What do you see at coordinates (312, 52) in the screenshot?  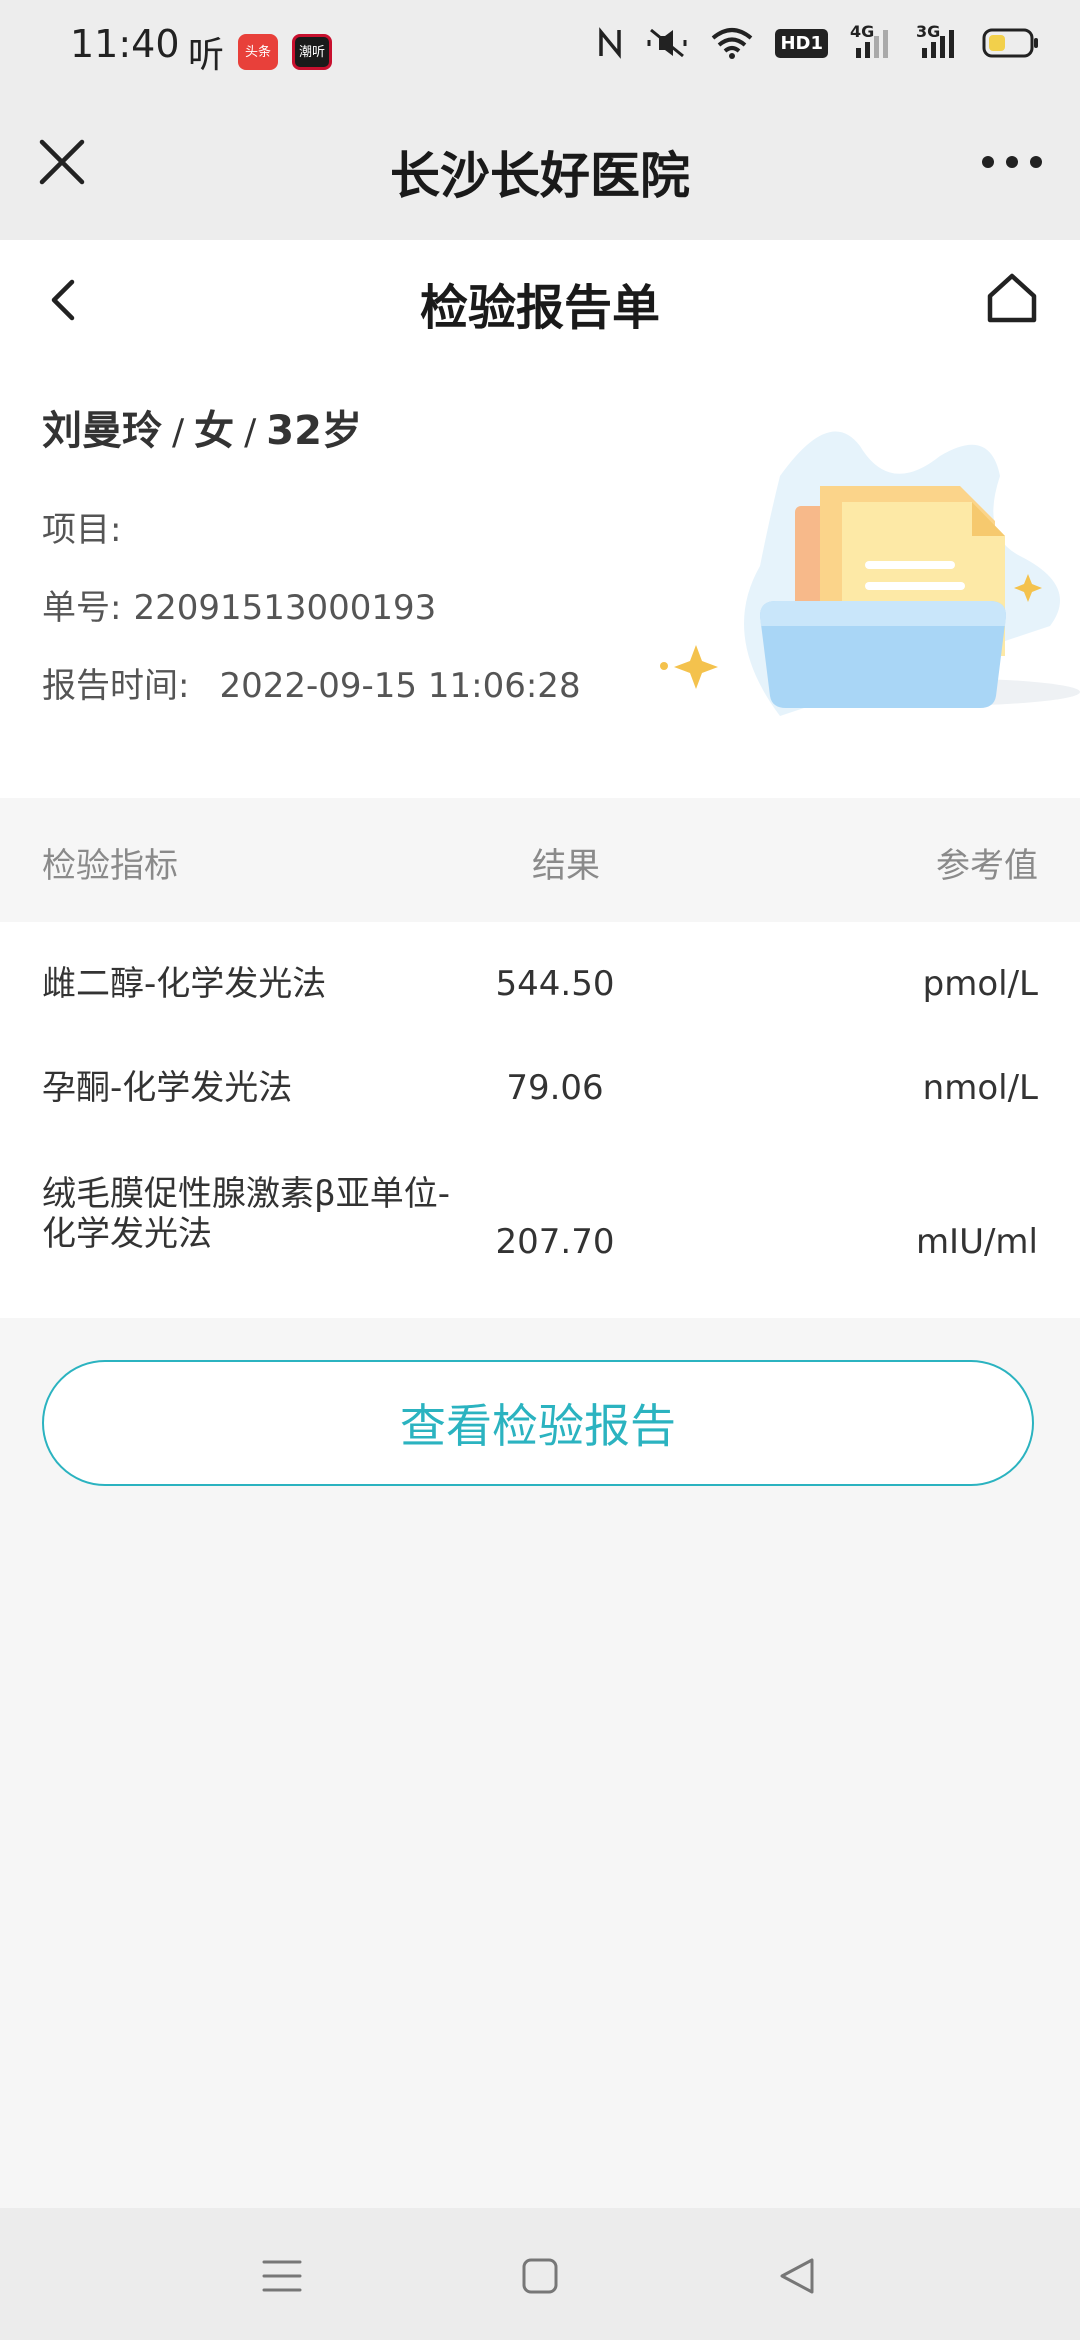 I see `chaoting-app-icon: 潮听` at bounding box center [312, 52].